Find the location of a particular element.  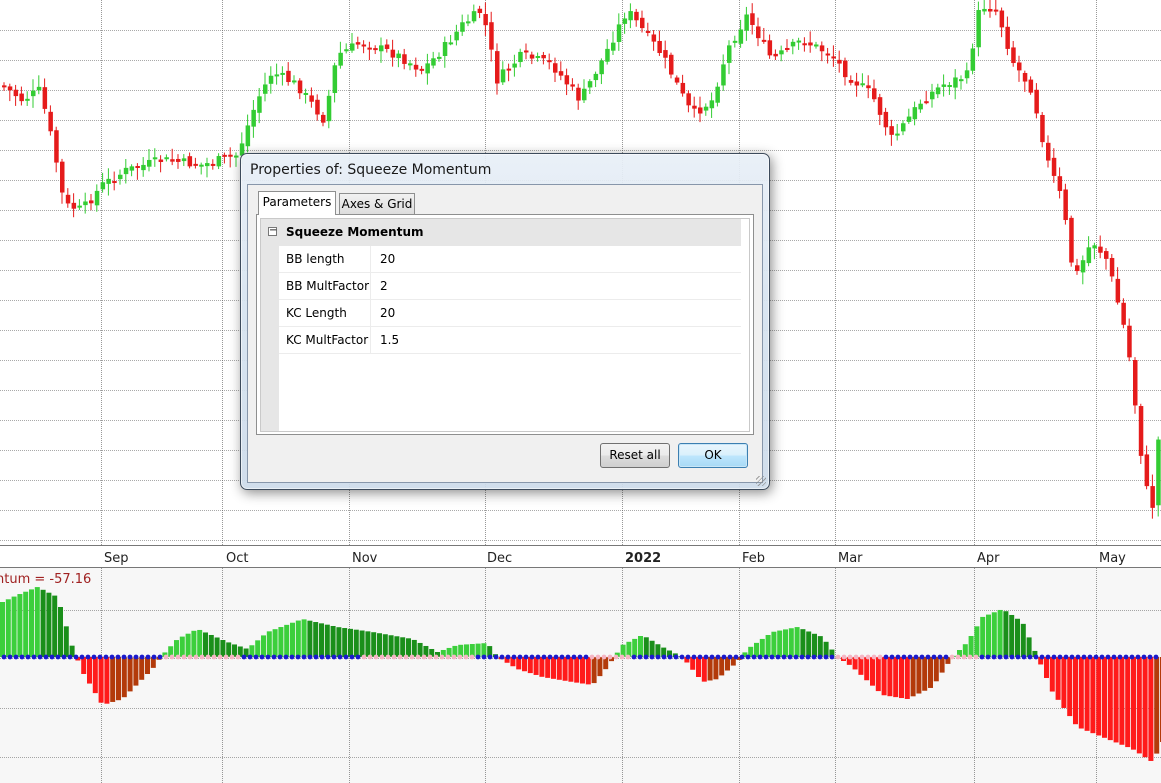

property-row-bb-multfactor: BB MultFactor 2 is located at coordinates (501, 286).